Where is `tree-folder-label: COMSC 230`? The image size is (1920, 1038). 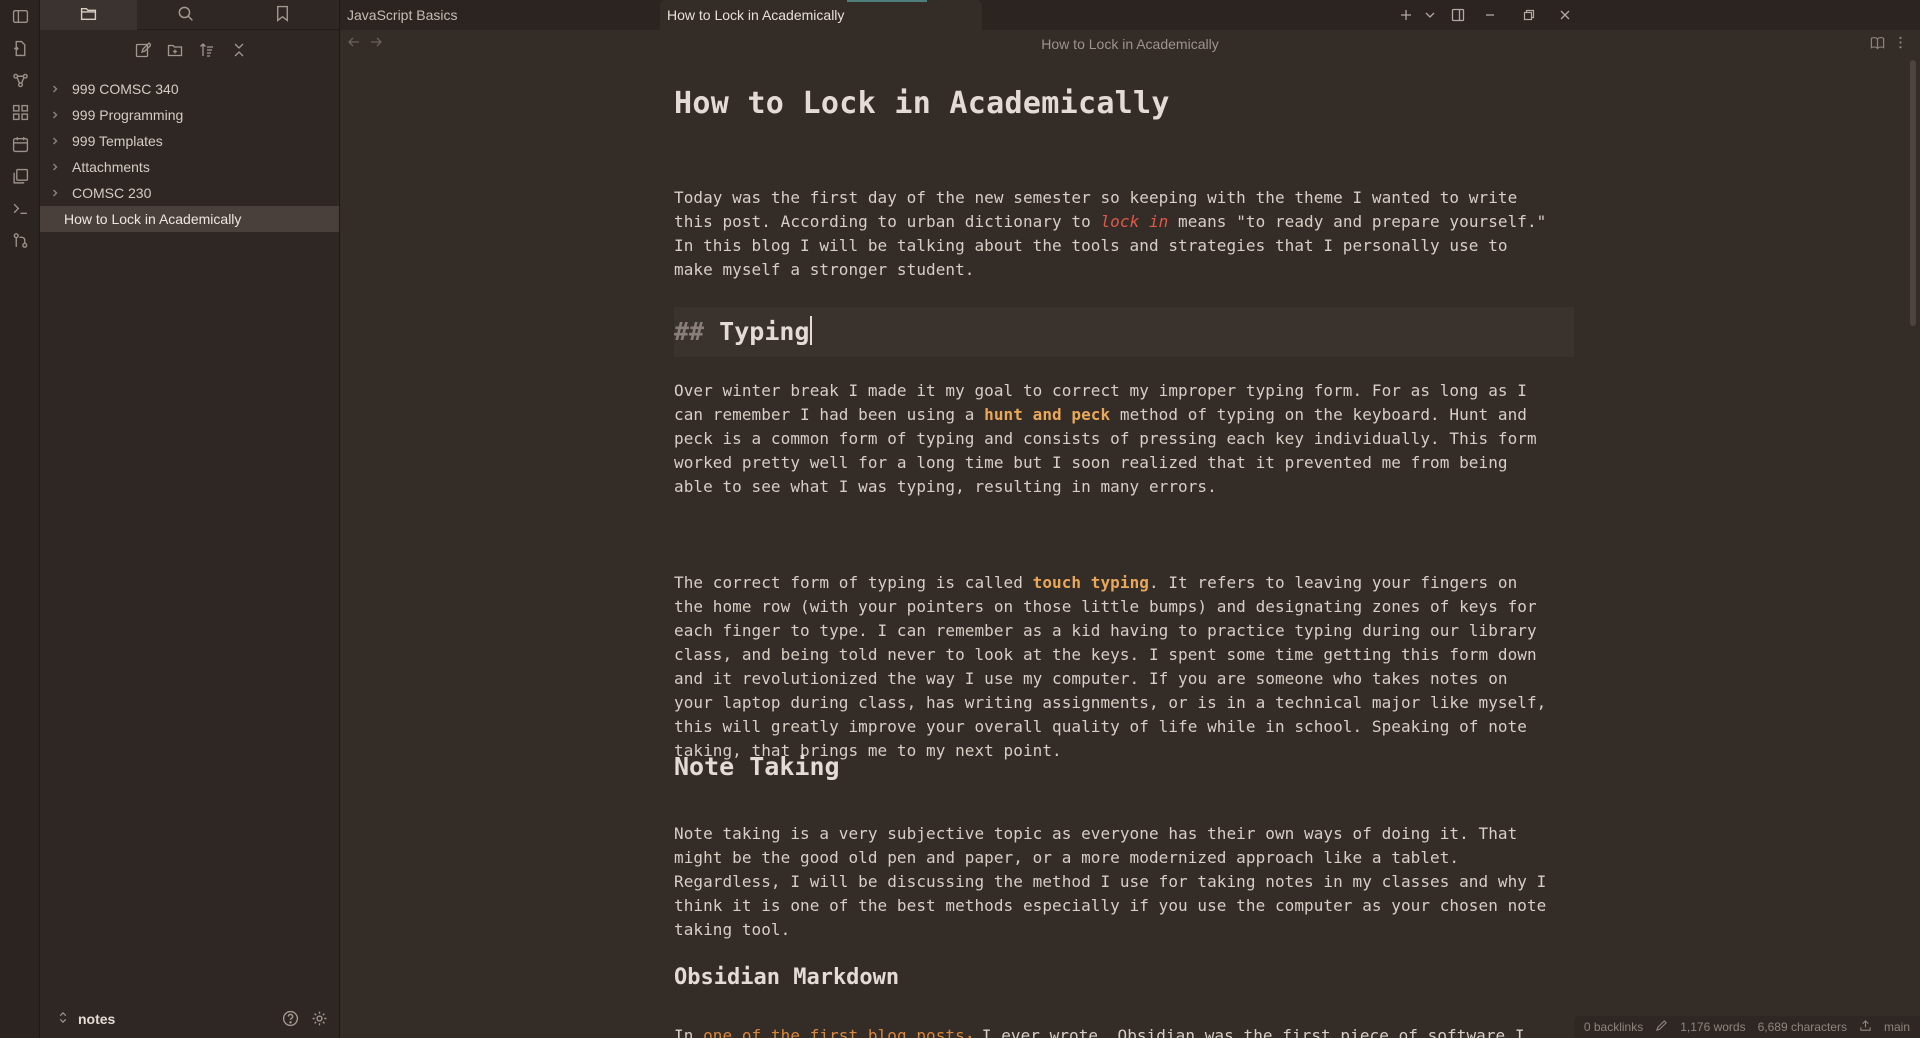 tree-folder-label: COMSC 230 is located at coordinates (112, 193).